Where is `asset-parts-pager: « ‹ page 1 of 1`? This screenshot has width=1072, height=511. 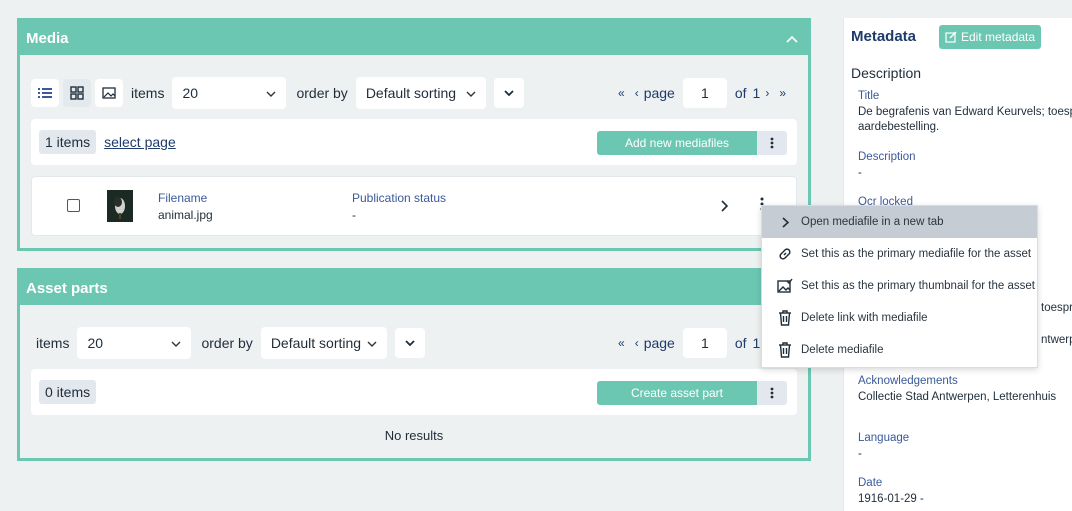 asset-parts-pager: « ‹ page 1 of 1 is located at coordinates (686, 343).